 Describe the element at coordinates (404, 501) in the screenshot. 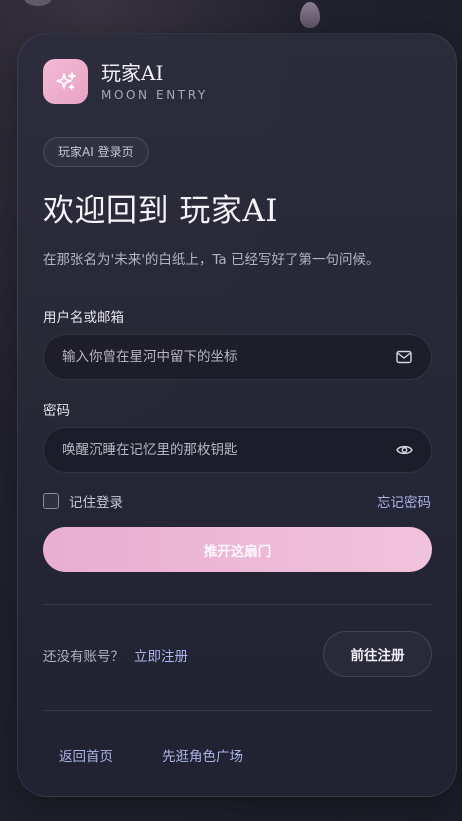

I see `forgot-password-link: 忘记密码` at that location.